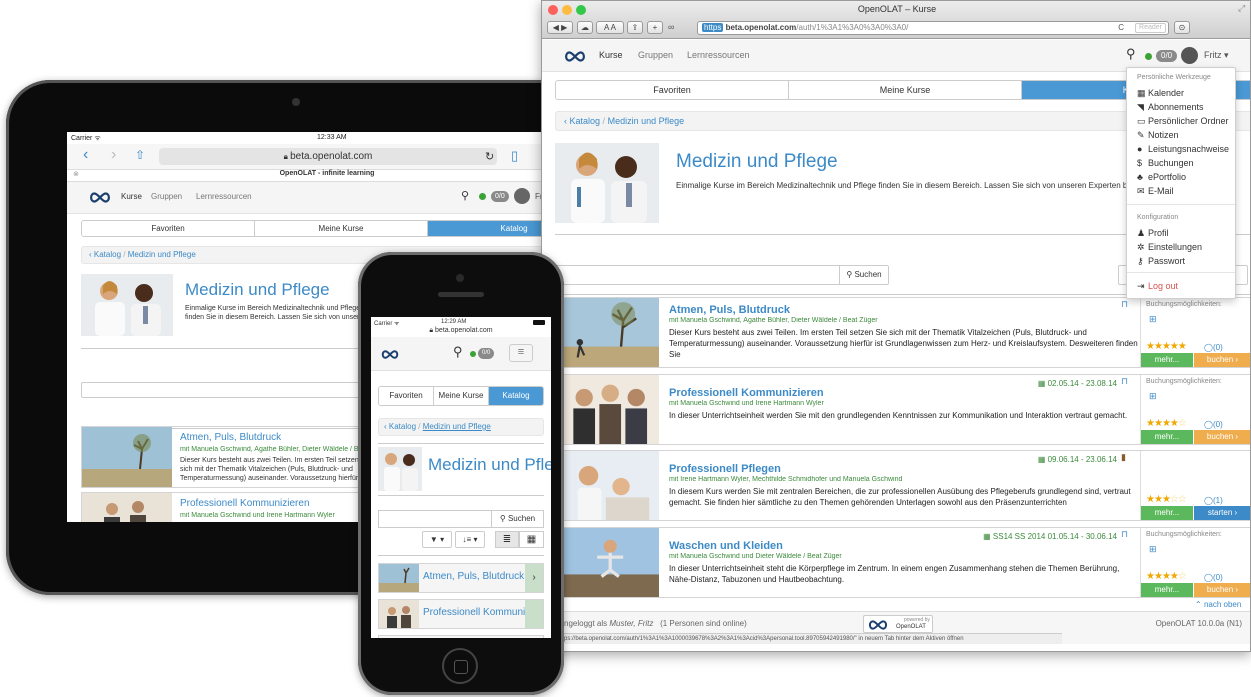 This screenshot has height=697, width=1251. Describe the element at coordinates (461, 614) in the screenshot. I see `course-row: Professionell Kommunizieren` at that location.